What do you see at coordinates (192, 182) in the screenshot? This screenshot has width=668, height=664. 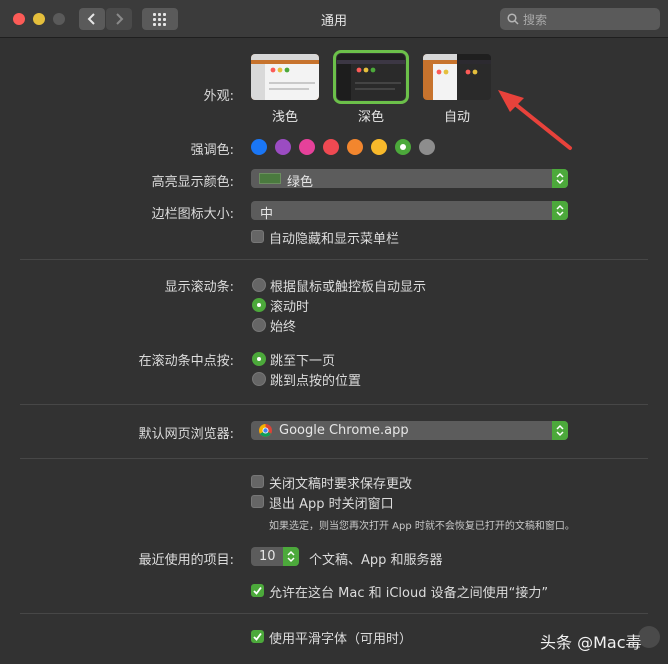 I see `highlight-color-label: 高亮显示颜色:` at bounding box center [192, 182].